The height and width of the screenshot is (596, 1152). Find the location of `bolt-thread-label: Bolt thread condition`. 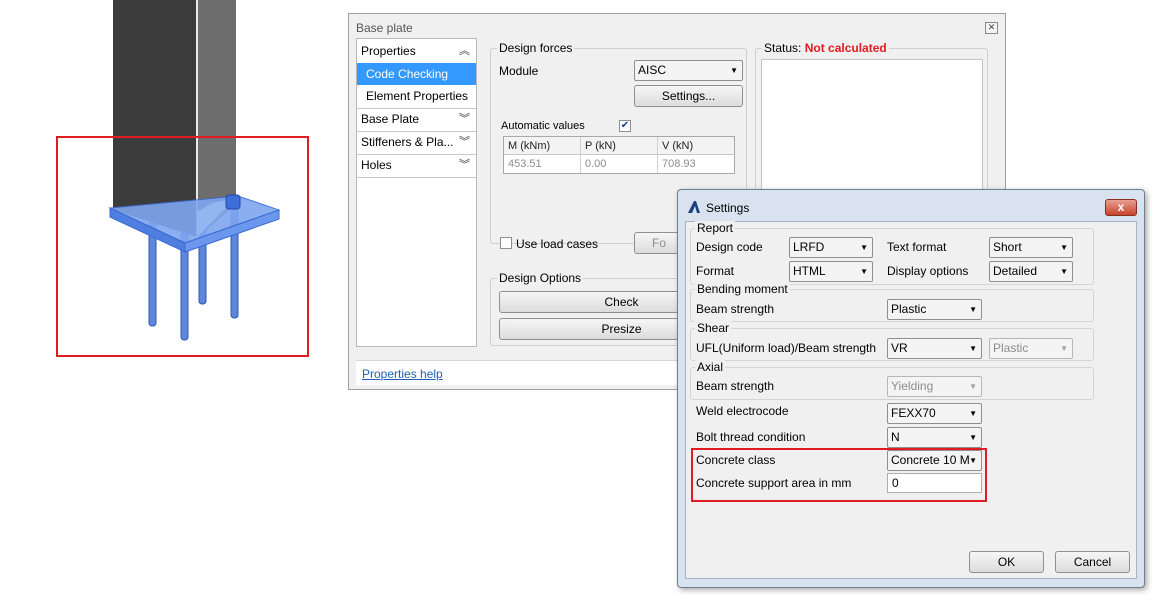

bolt-thread-label: Bolt thread condition is located at coordinates (751, 437).